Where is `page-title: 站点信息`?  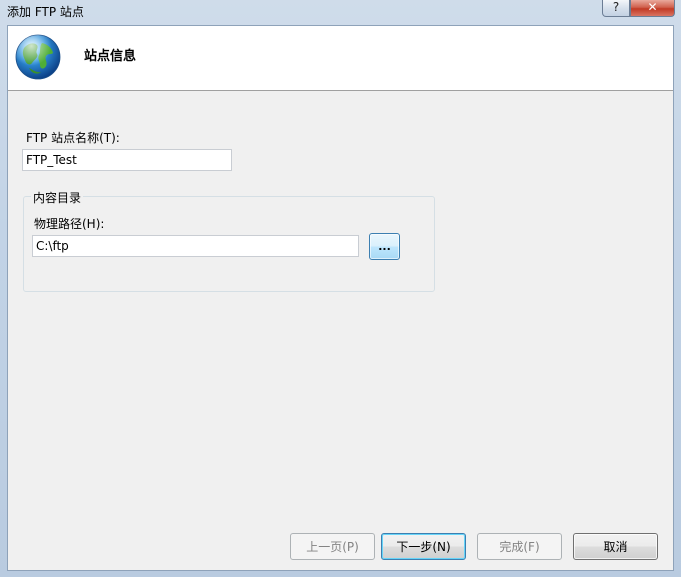
page-title: 站点信息 is located at coordinates (110, 56).